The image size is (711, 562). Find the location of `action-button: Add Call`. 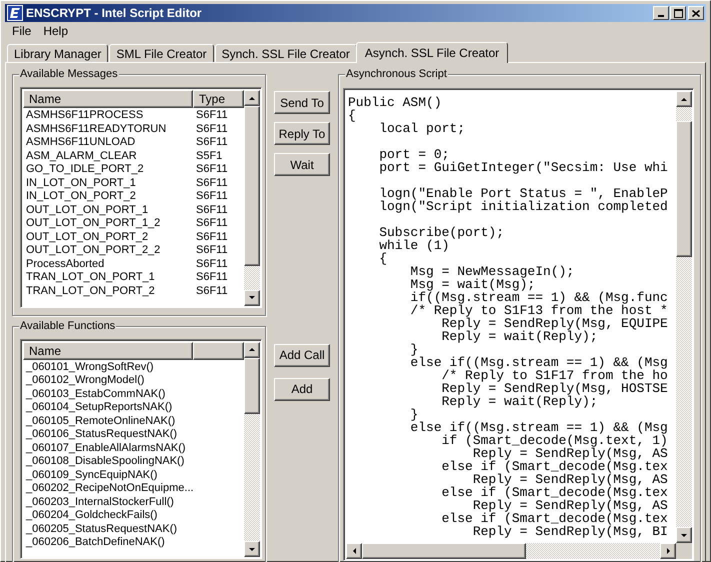

action-button: Add Call is located at coordinates (302, 355).